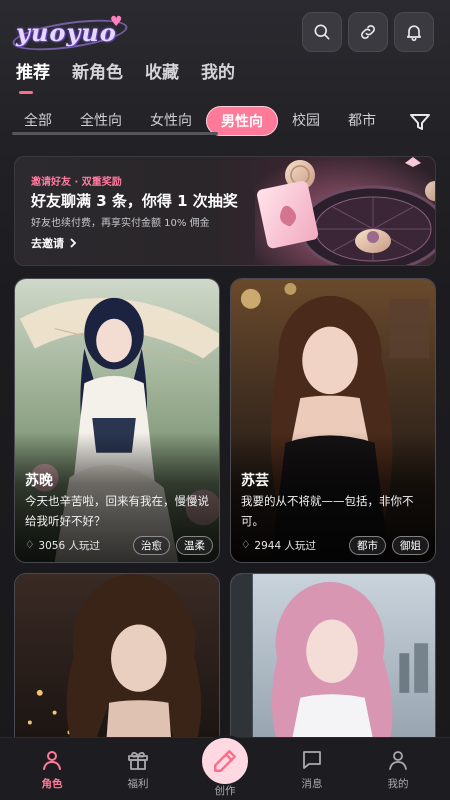 This screenshot has width=450, height=800. Describe the element at coordinates (69, 545) in the screenshot. I see `play-count-text: 3056 人玩过` at that location.